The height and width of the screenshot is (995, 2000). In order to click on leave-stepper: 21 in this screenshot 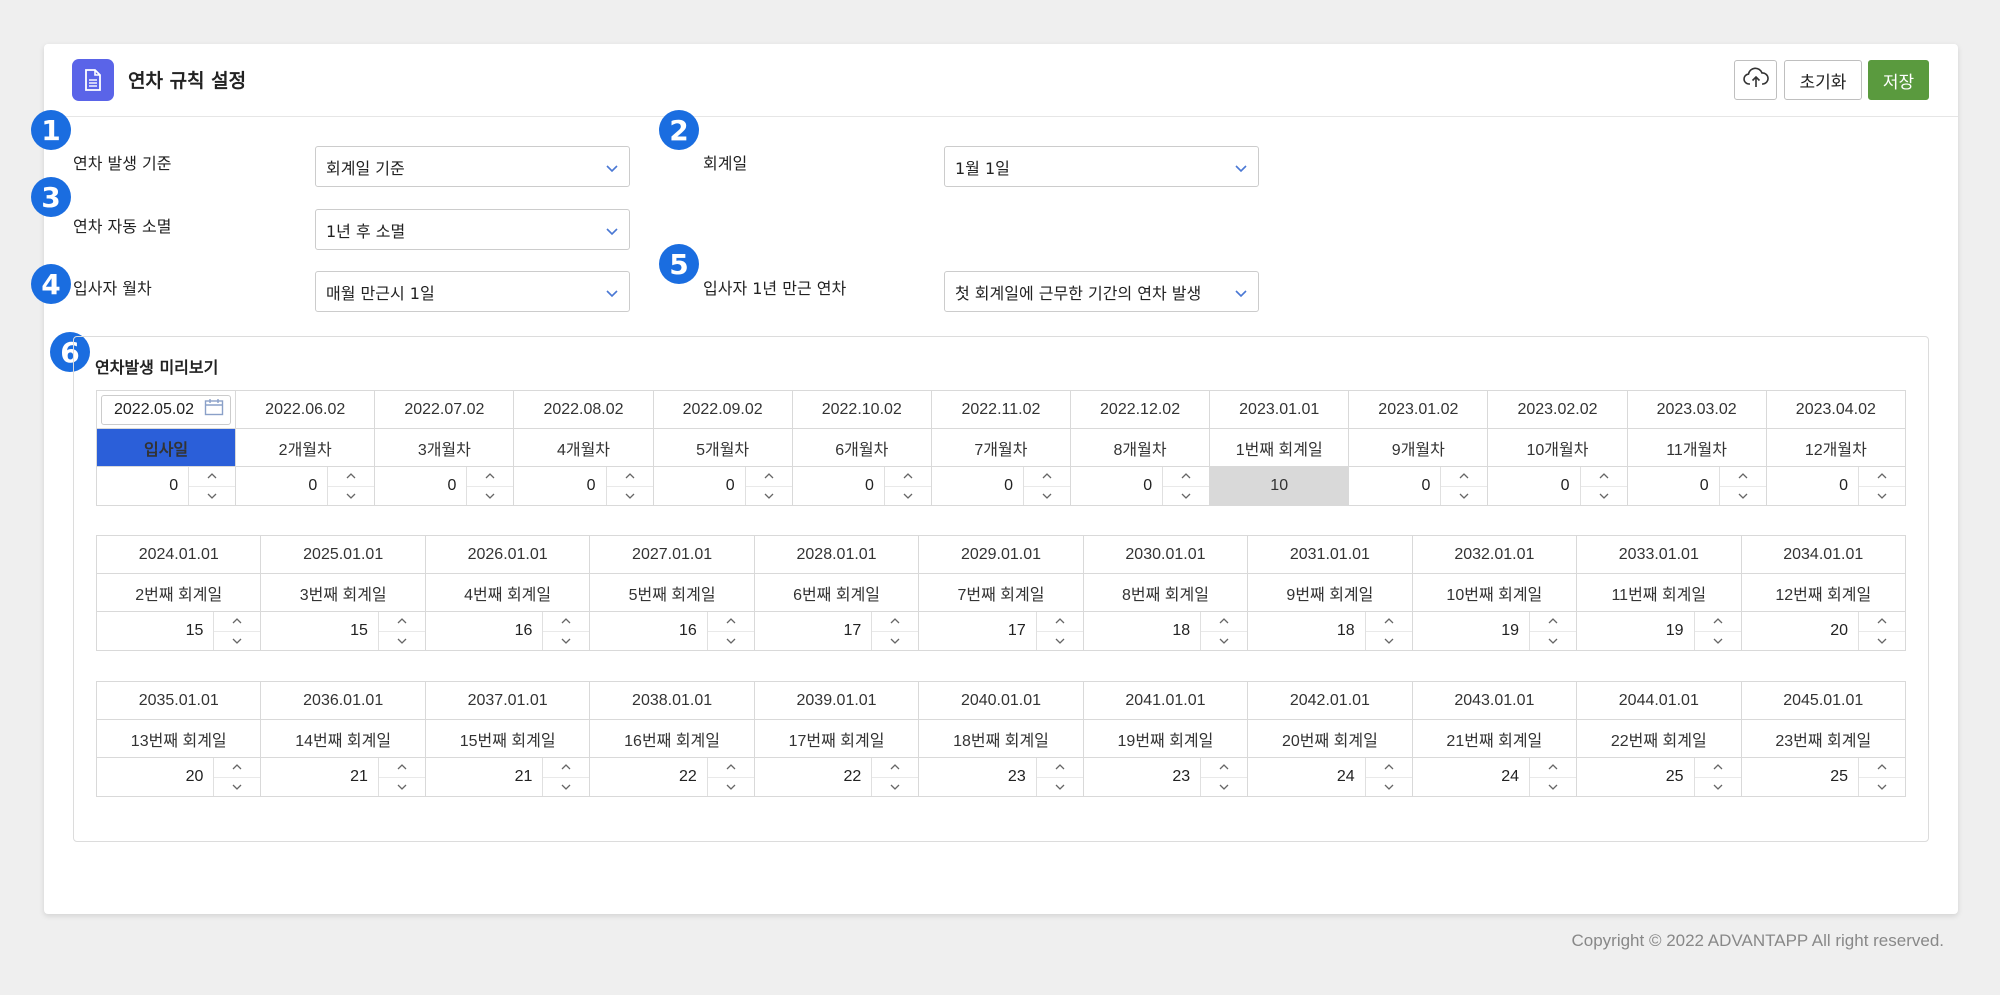, I will do `click(343, 777)`.